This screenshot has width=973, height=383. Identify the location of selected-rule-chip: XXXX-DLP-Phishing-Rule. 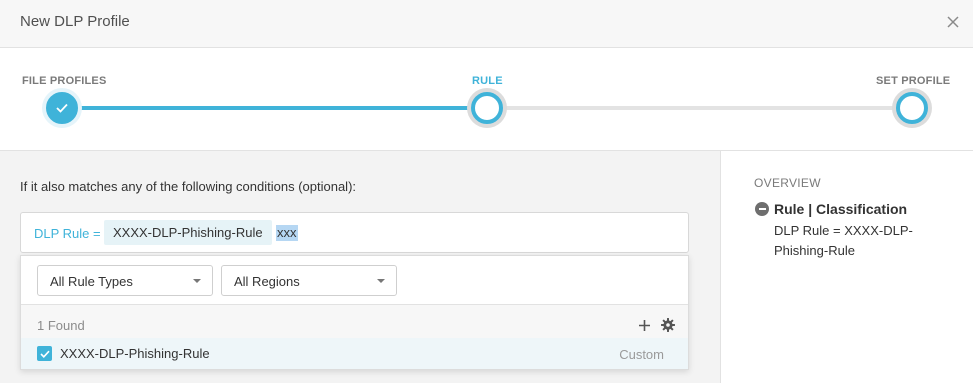
(188, 232).